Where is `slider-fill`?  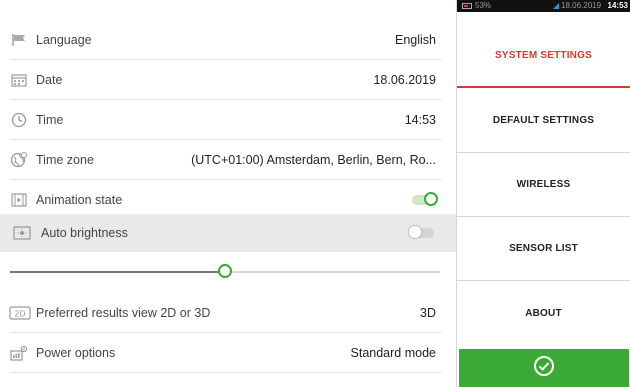
slider-fill is located at coordinates (117, 272).